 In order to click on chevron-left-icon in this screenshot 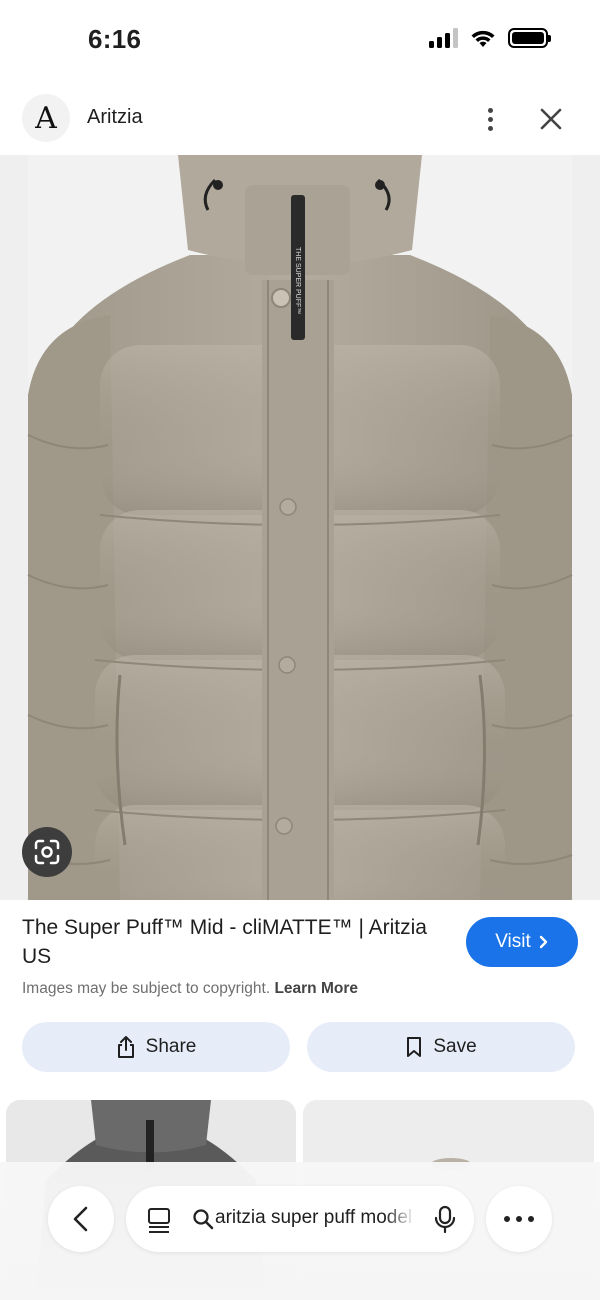, I will do `click(80, 1219)`.